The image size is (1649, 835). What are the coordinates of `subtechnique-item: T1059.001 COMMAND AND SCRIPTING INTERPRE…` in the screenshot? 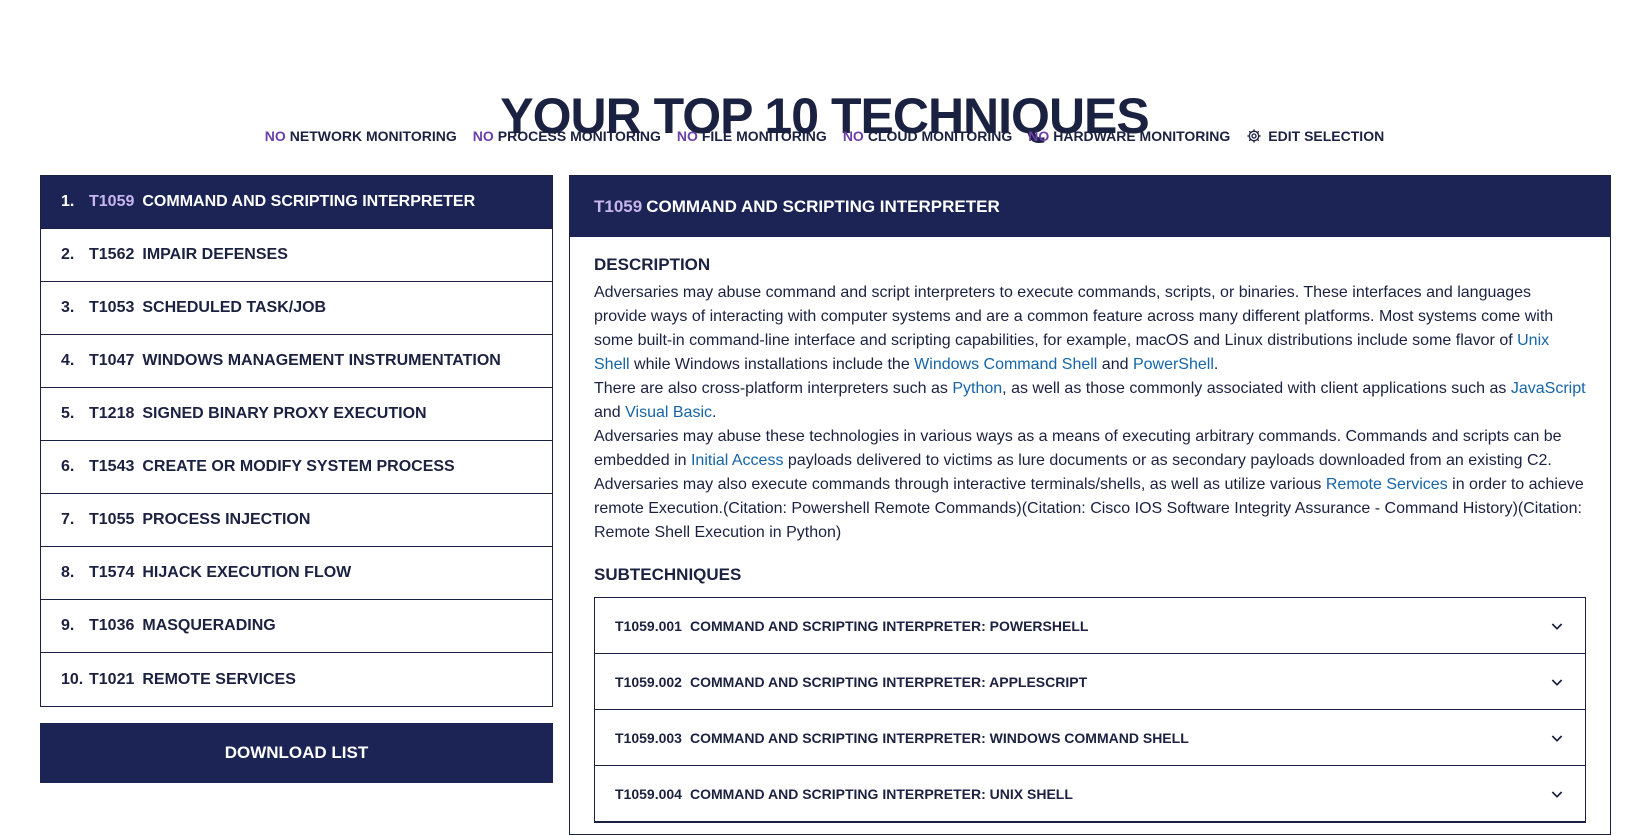 It's located at (1090, 626).